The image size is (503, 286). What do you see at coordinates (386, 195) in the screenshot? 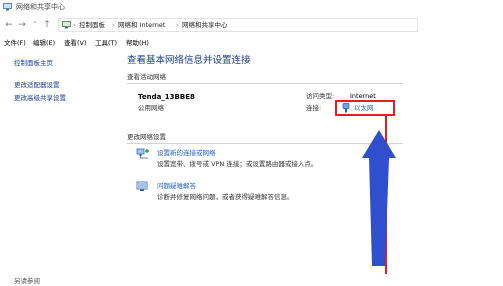
I see `annotation-red-line` at bounding box center [386, 195].